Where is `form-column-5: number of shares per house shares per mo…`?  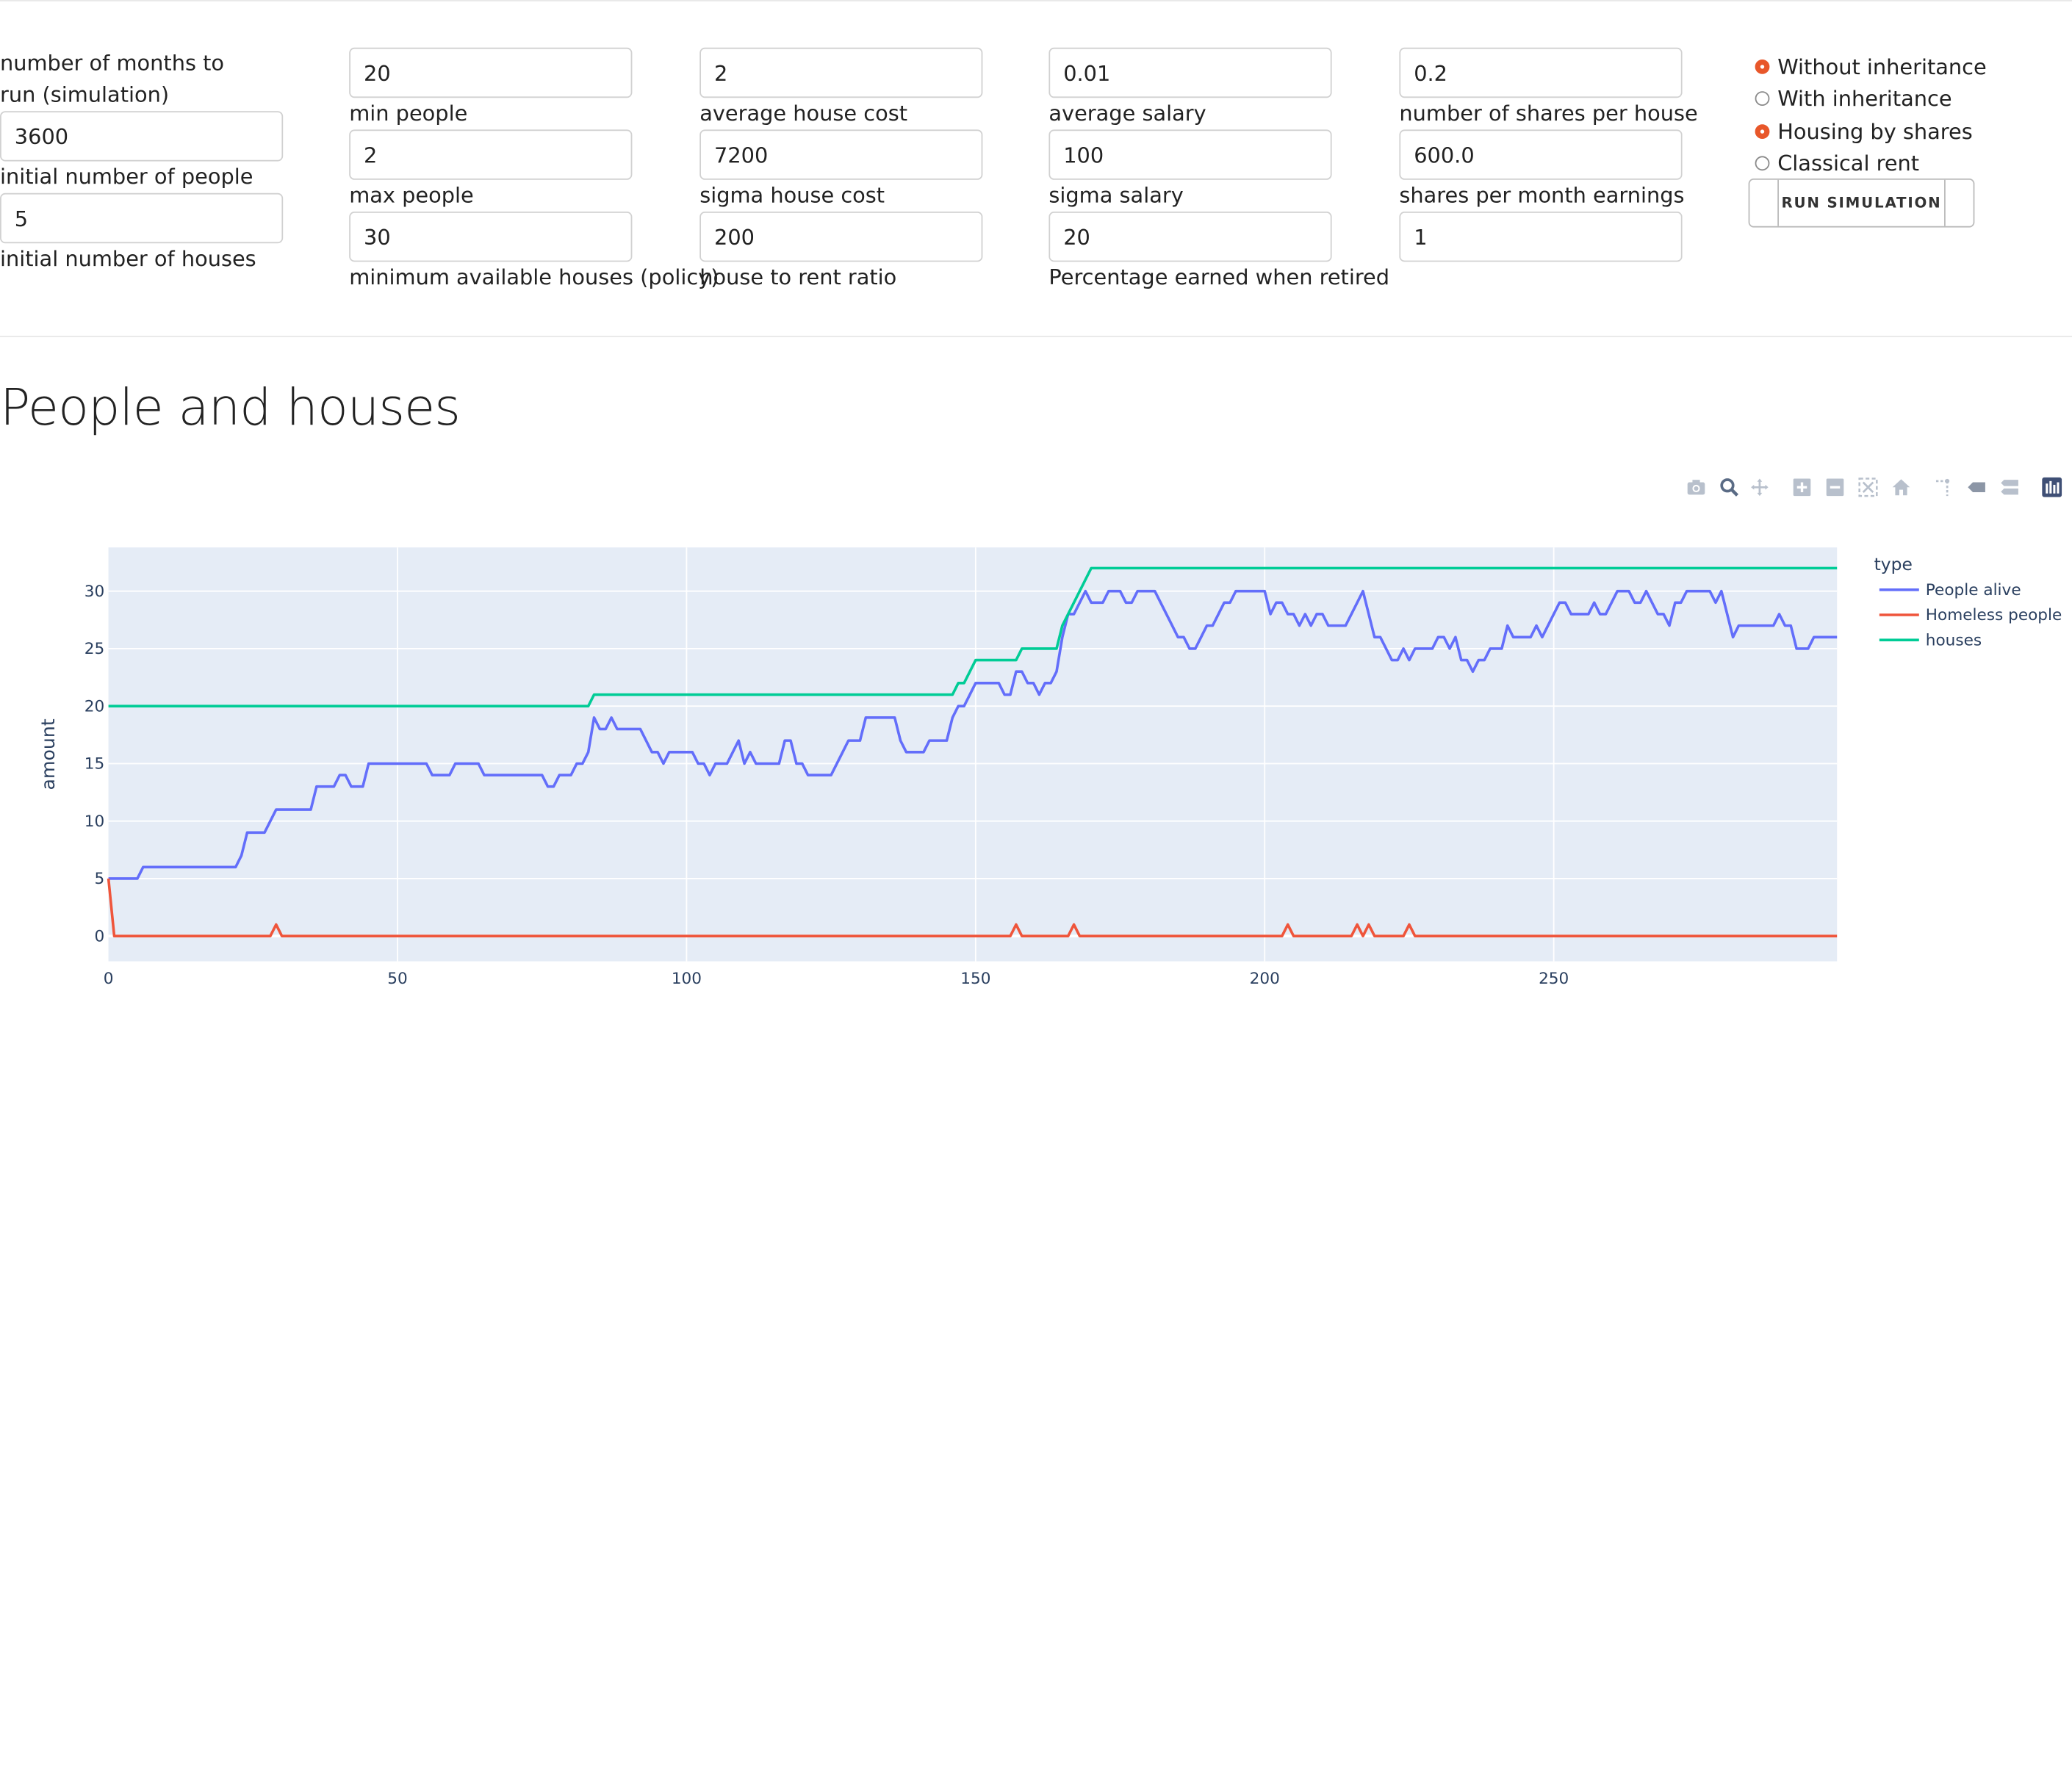 form-column-5: number of shares per house shares per mo… is located at coordinates (1548, 154).